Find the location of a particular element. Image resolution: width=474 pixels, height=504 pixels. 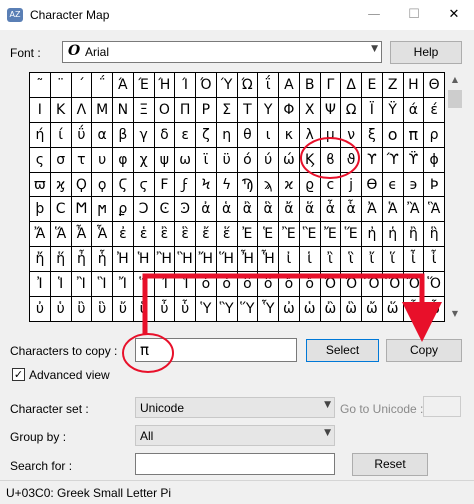

char-cell: Χ is located at coordinates (310, 110).